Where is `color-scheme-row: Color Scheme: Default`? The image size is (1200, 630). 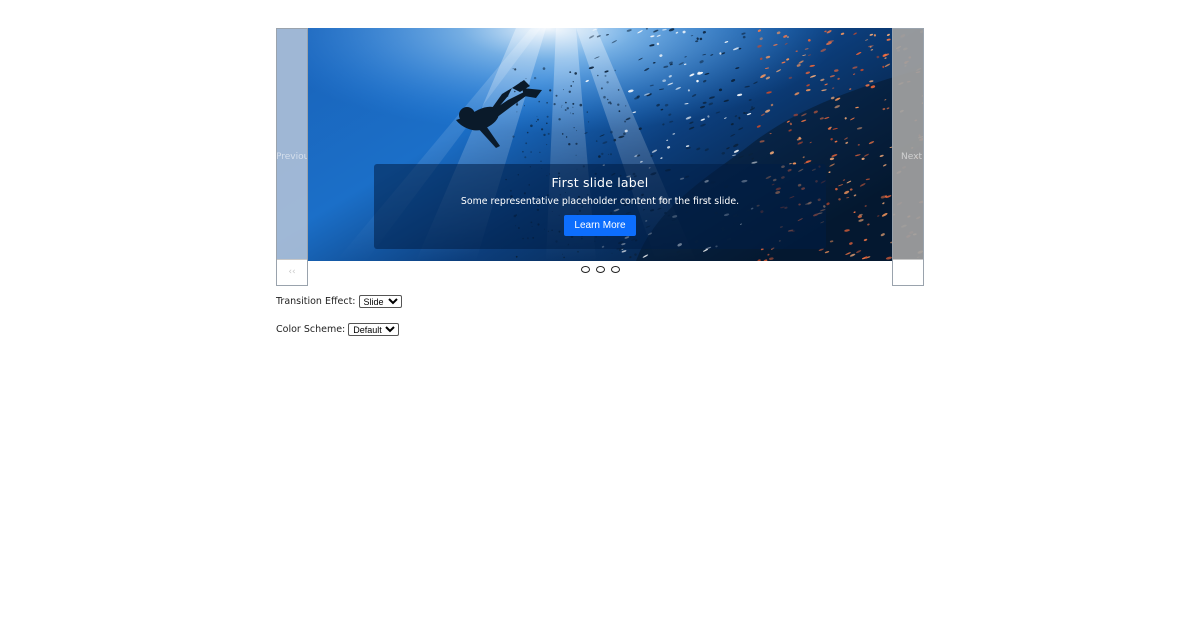 color-scheme-row: Color Scheme: Default is located at coordinates (338, 329).